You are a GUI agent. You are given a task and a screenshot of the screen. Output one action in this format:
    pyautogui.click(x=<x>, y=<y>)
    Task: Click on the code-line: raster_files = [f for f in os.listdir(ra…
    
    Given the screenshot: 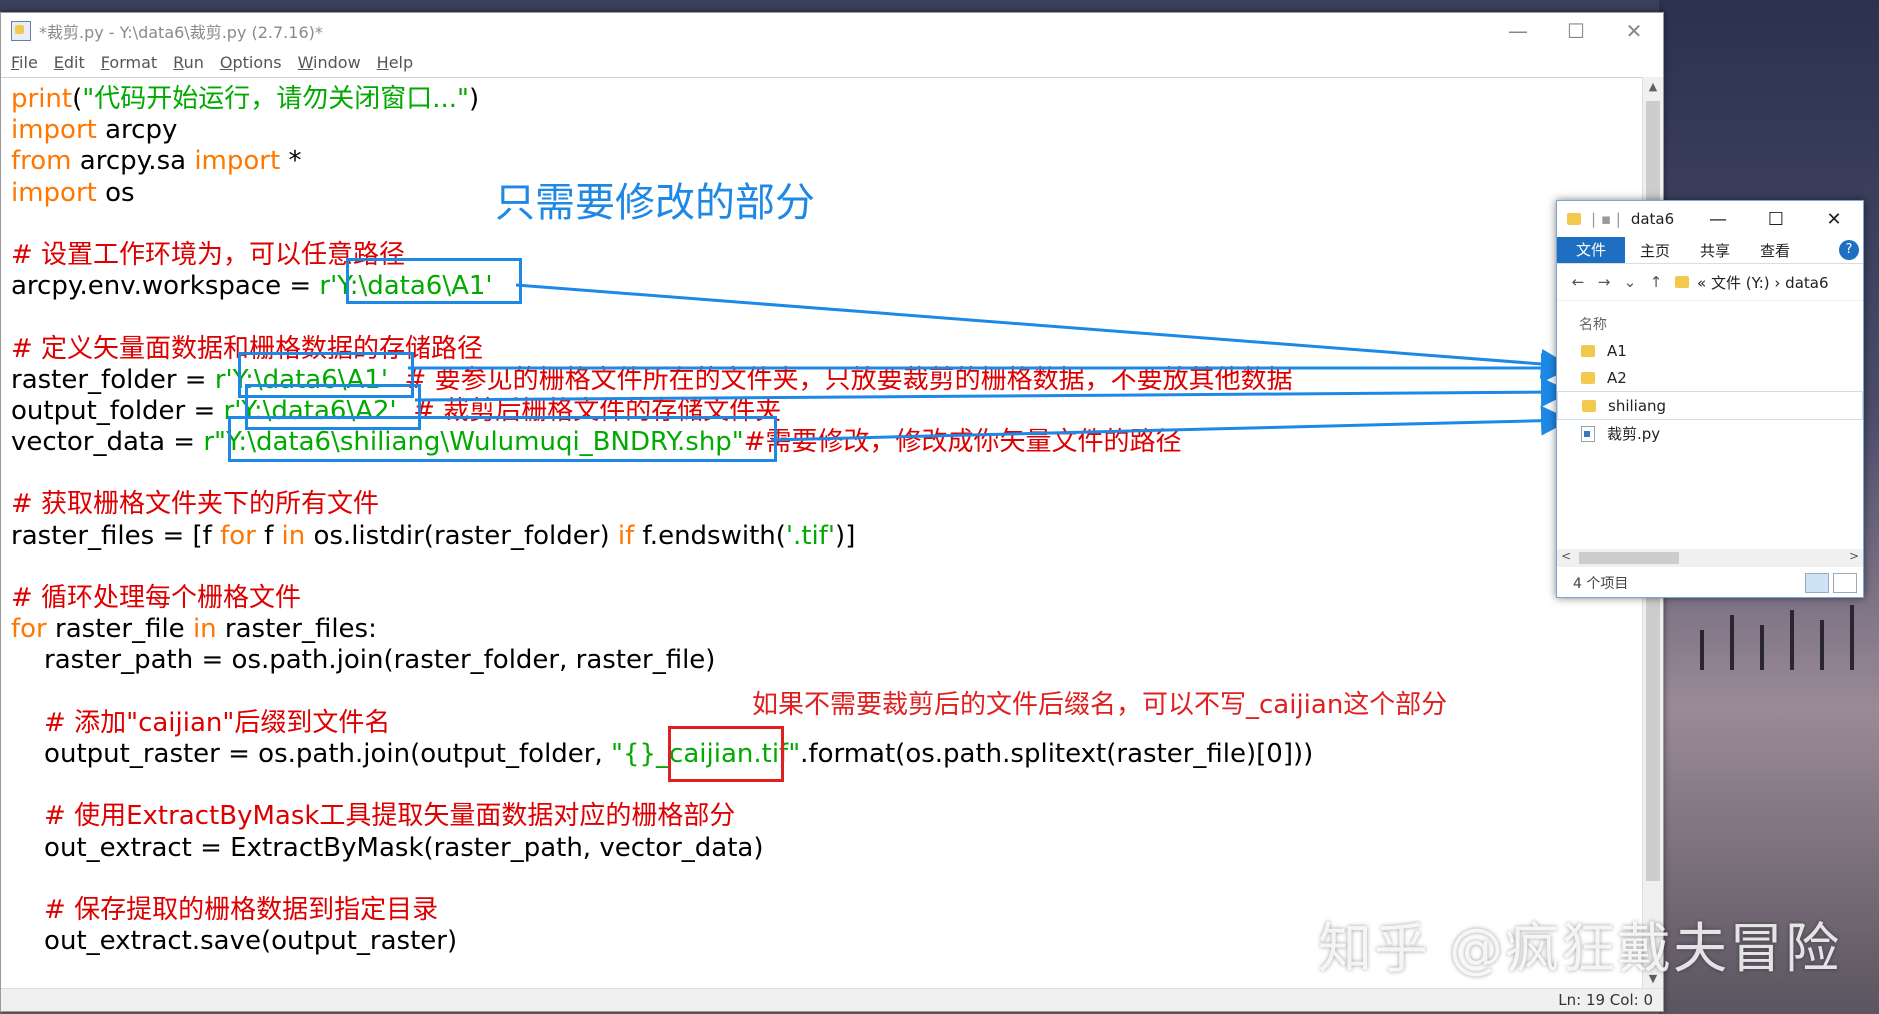 What is the action you would take?
    pyautogui.click(x=662, y=536)
    